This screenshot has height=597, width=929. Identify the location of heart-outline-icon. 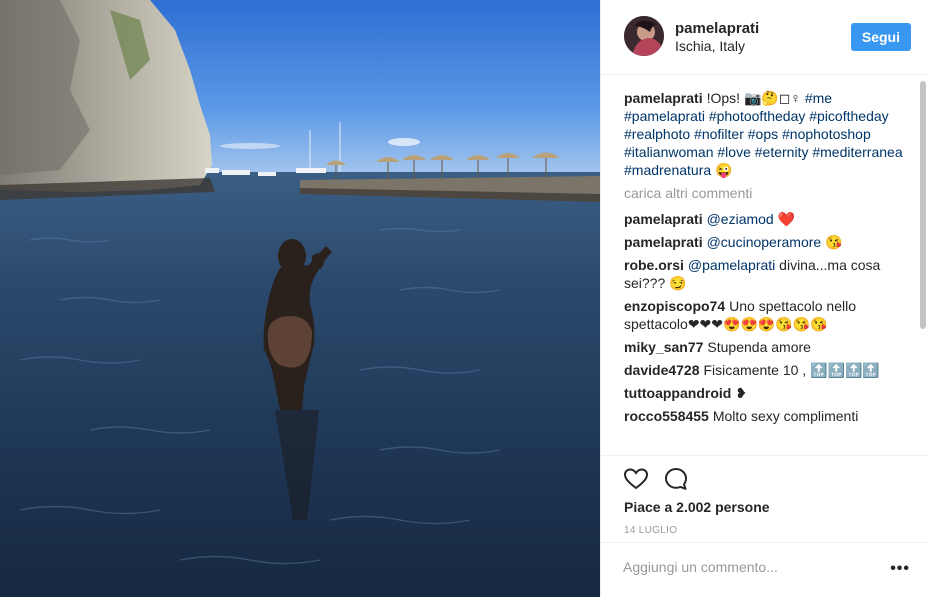
(636, 479).